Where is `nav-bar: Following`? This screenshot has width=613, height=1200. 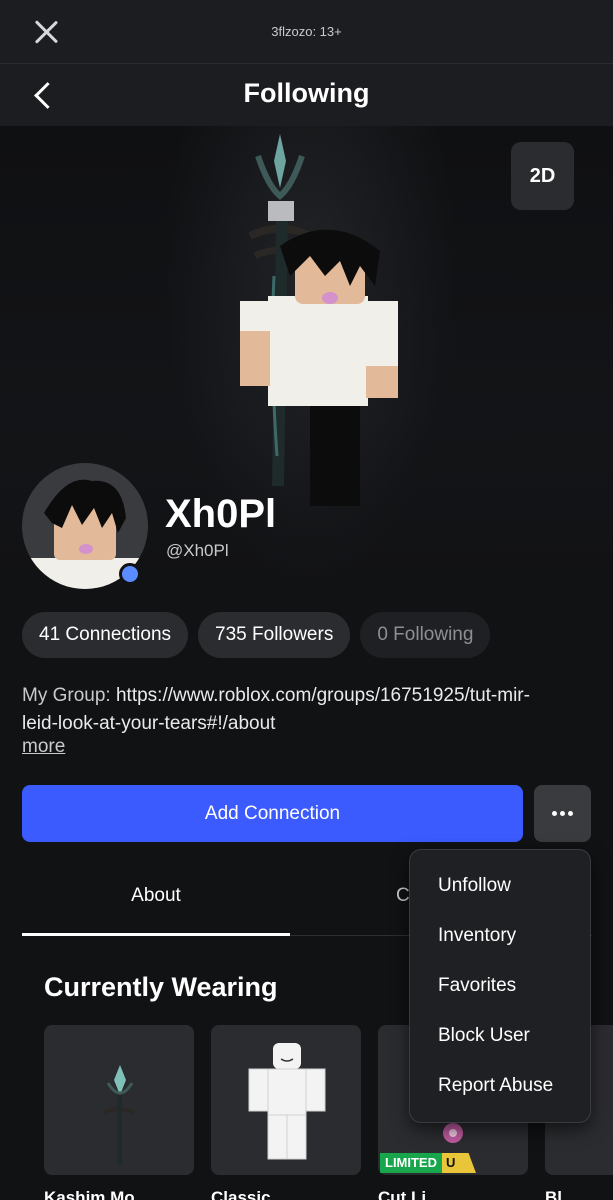 nav-bar: Following is located at coordinates (306, 95).